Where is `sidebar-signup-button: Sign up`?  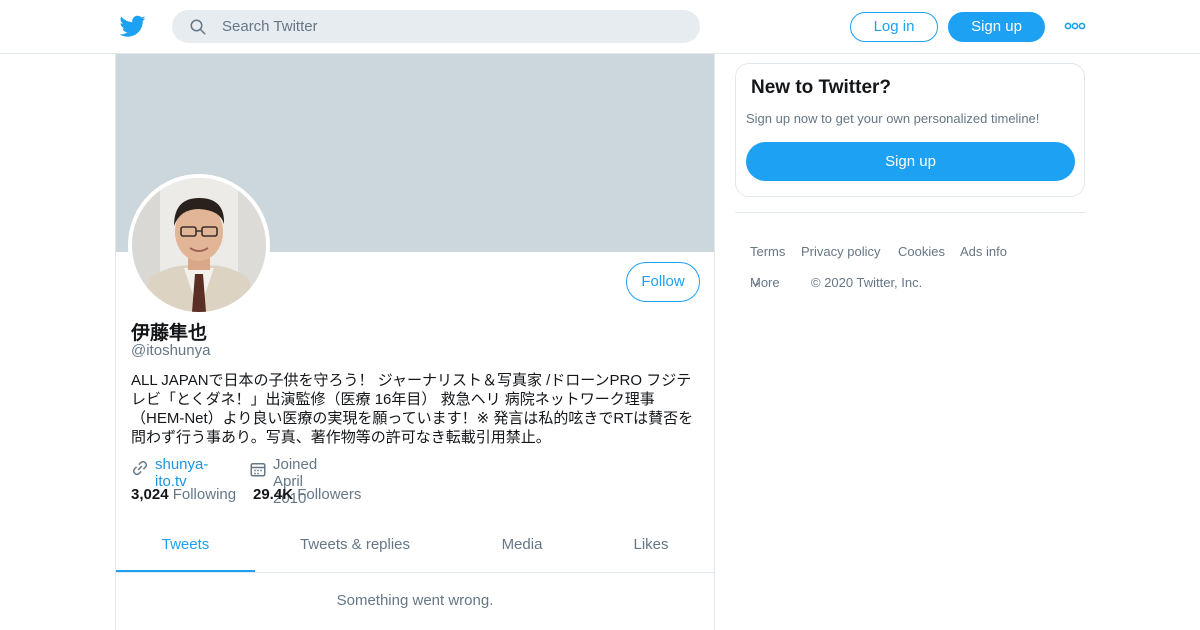
sidebar-signup-button: Sign up is located at coordinates (910, 161).